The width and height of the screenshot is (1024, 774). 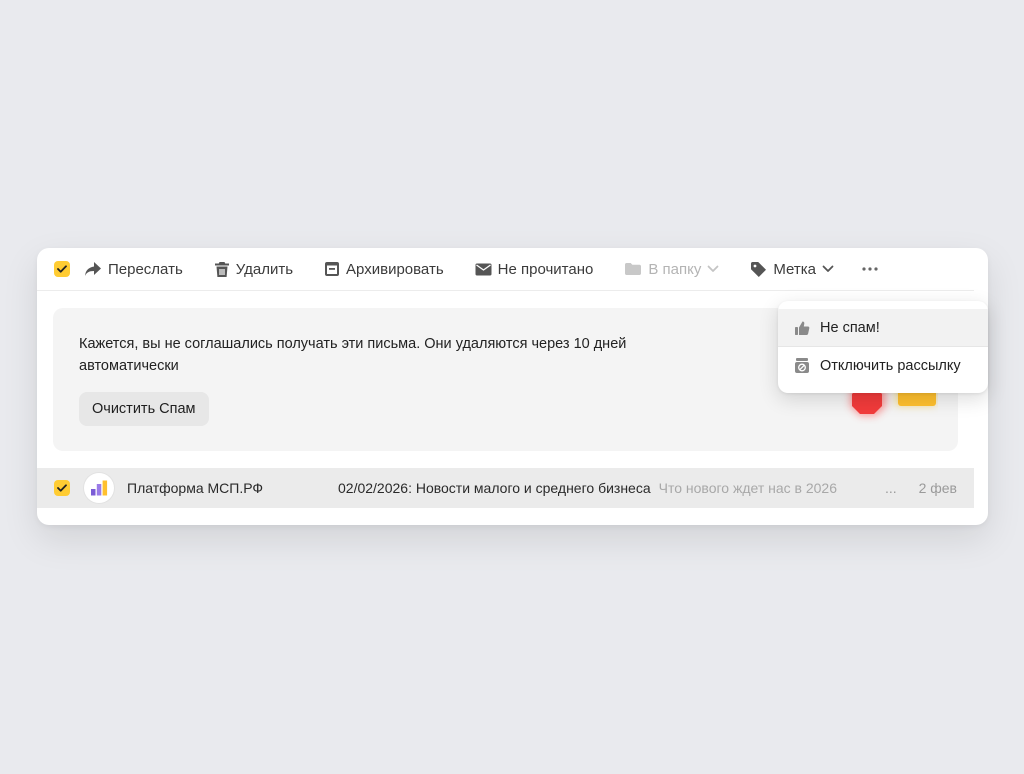 What do you see at coordinates (633, 269) in the screenshot?
I see `folder-icon` at bounding box center [633, 269].